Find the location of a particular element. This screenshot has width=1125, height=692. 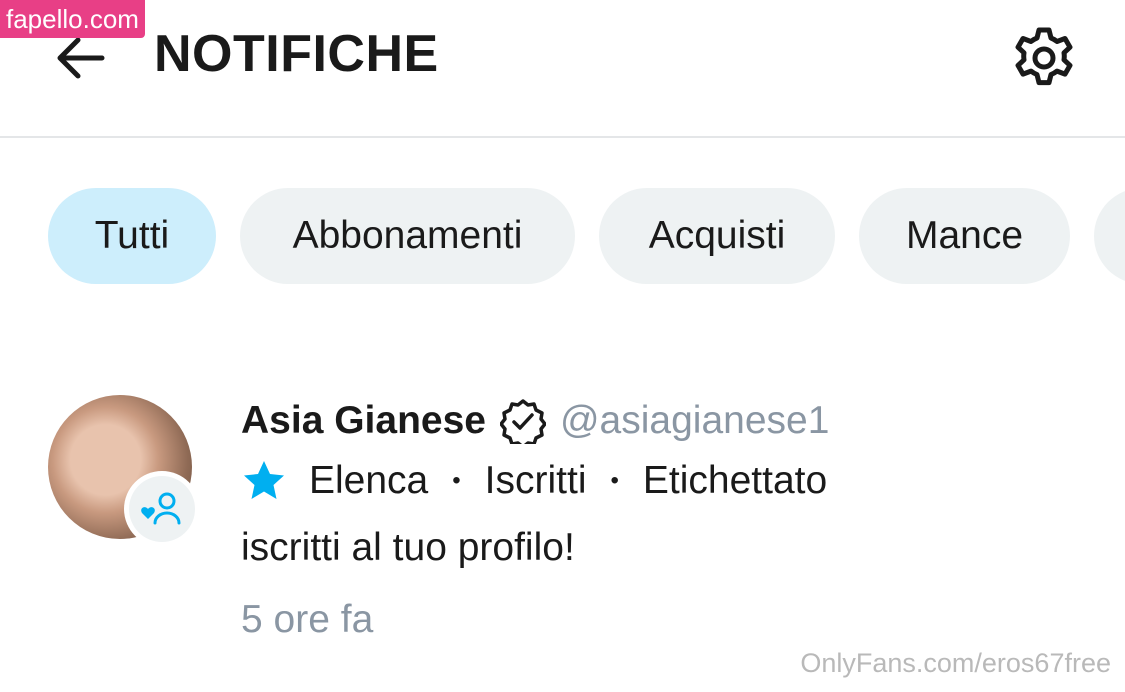

tag-elenca: Elenca is located at coordinates (368, 481).